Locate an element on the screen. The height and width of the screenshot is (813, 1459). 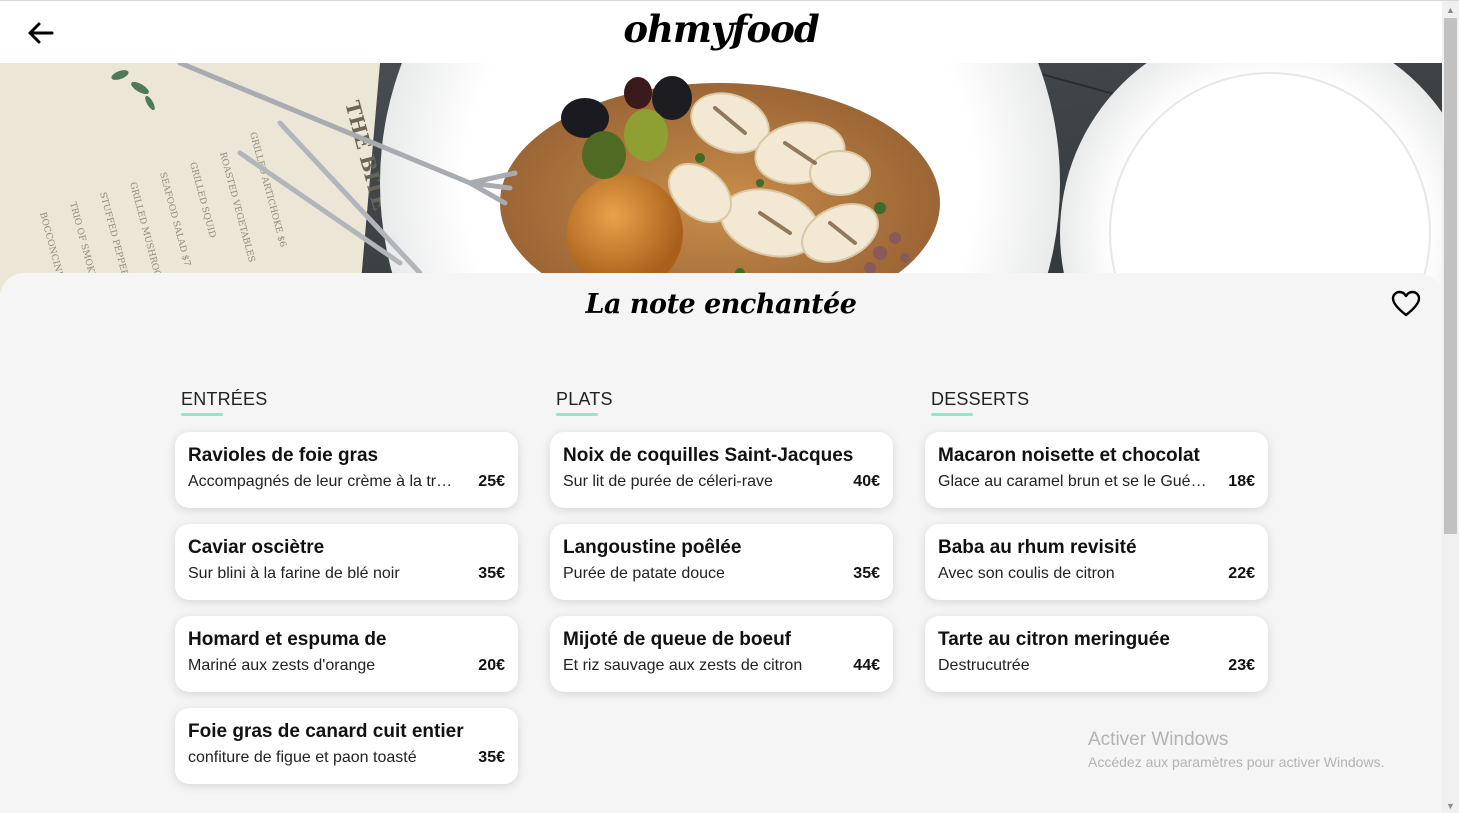
scrollbar-thumb is located at coordinates (1450, 276).